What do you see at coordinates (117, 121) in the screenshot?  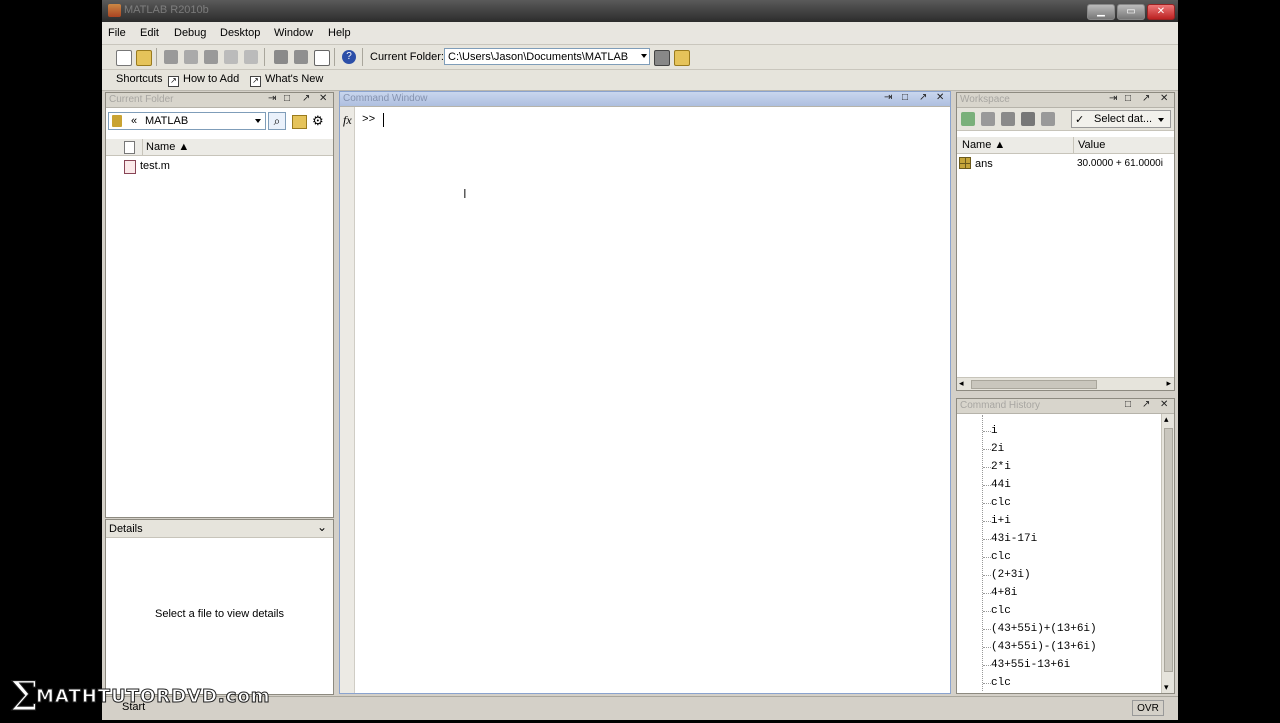 I see `folder-icon` at bounding box center [117, 121].